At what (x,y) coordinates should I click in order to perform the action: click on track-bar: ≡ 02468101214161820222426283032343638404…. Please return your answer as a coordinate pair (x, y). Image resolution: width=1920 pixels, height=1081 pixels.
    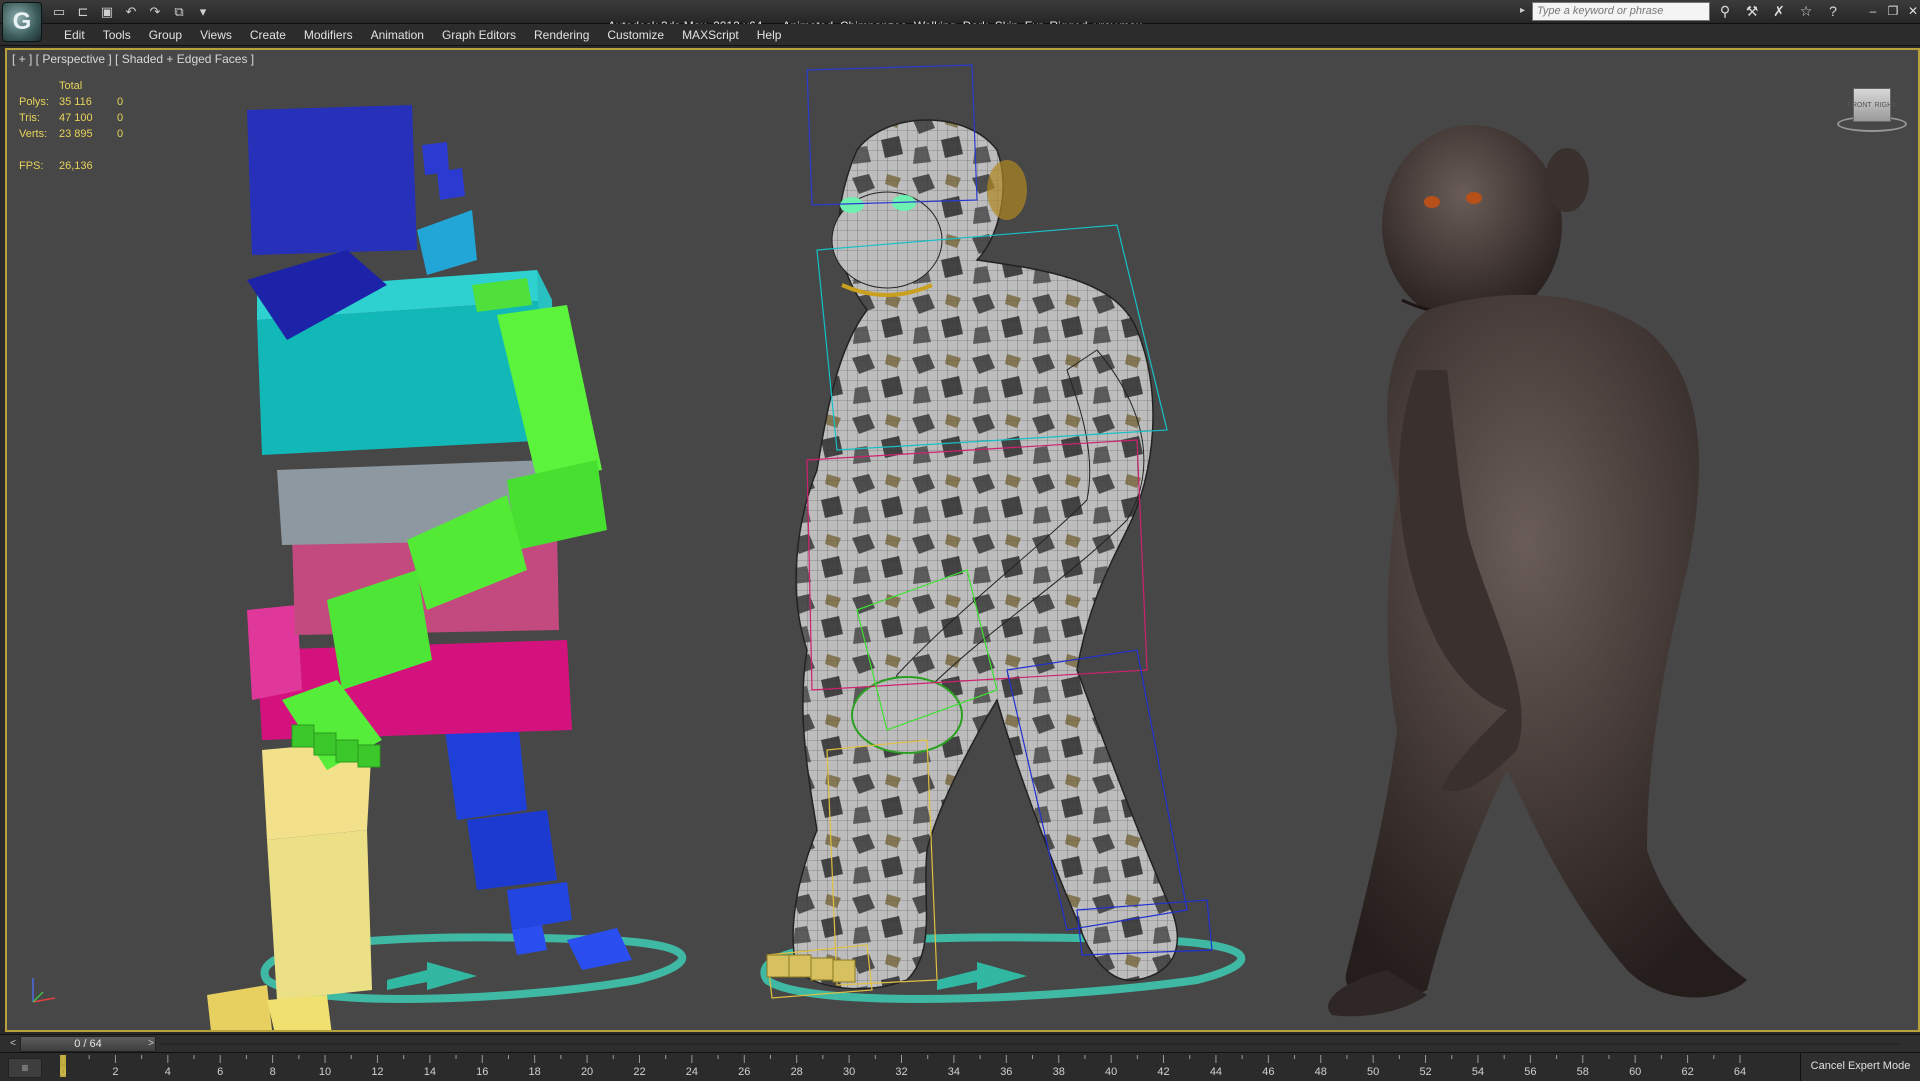
    Looking at the image, I should click on (960, 1066).